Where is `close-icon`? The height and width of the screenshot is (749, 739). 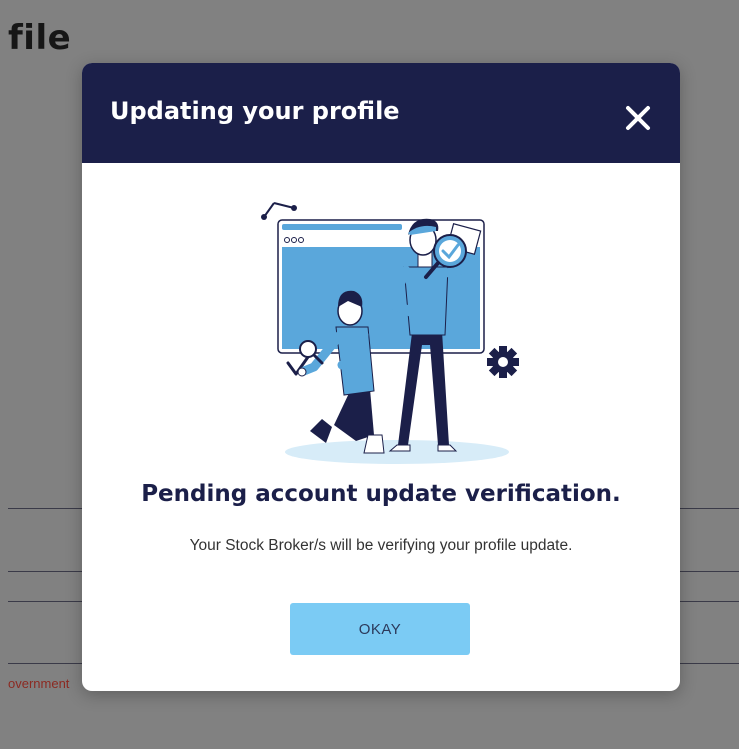 close-icon is located at coordinates (638, 118).